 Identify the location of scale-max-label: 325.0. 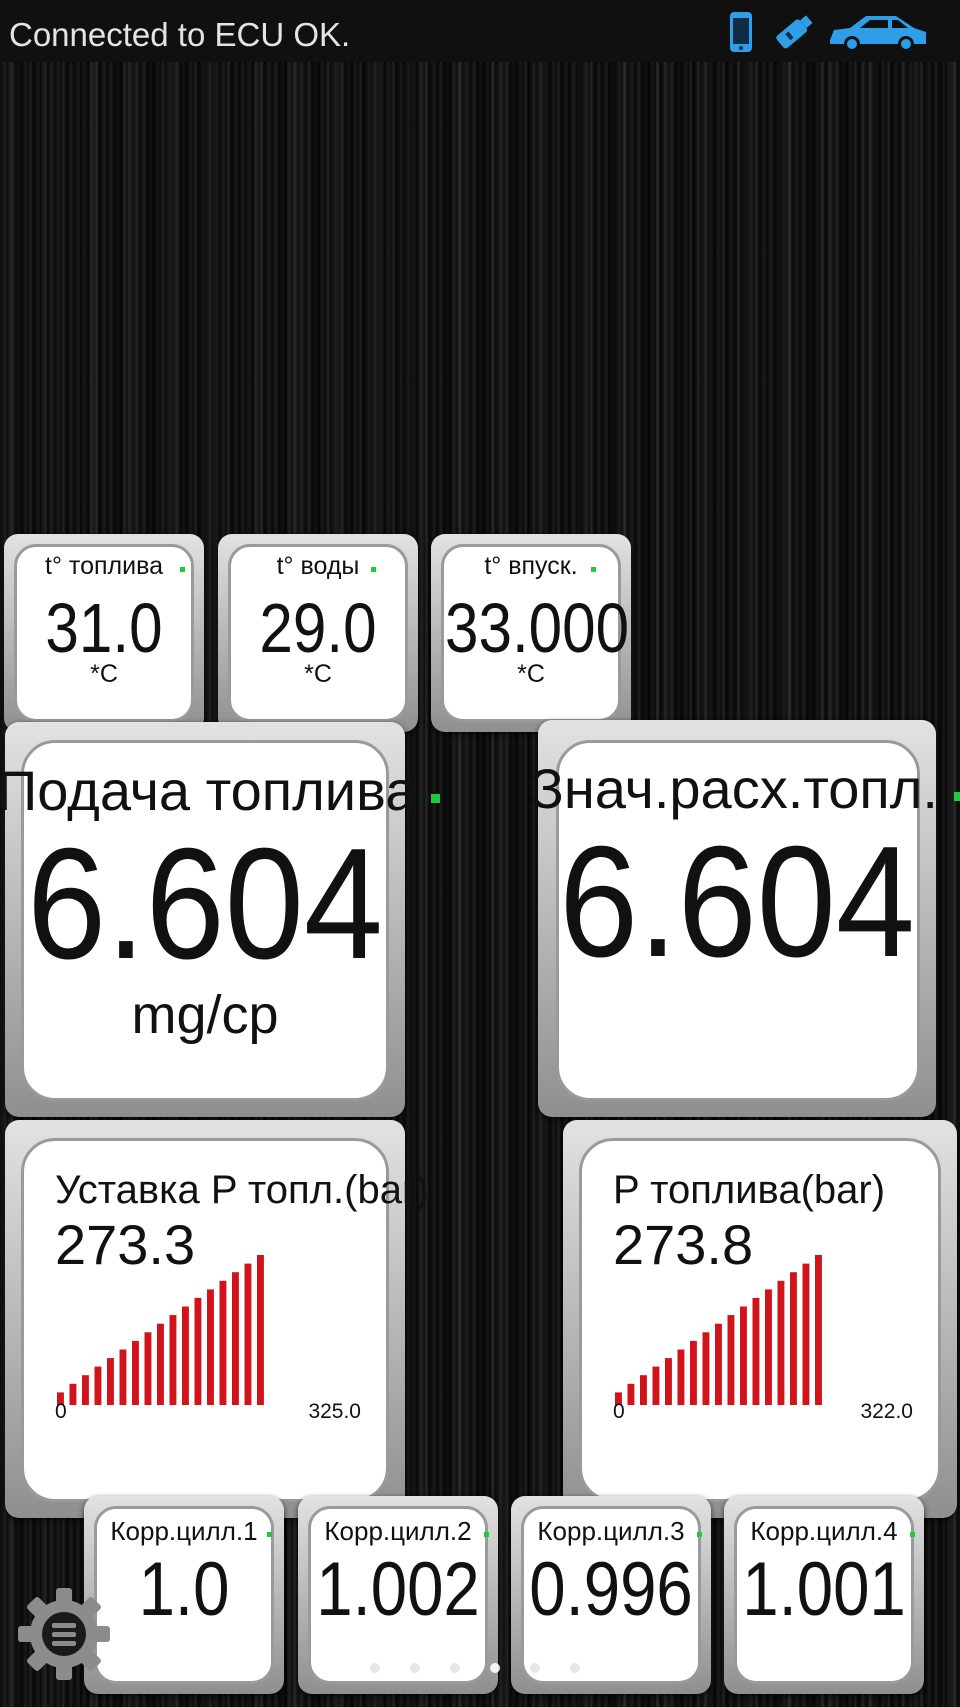
(334, 1411).